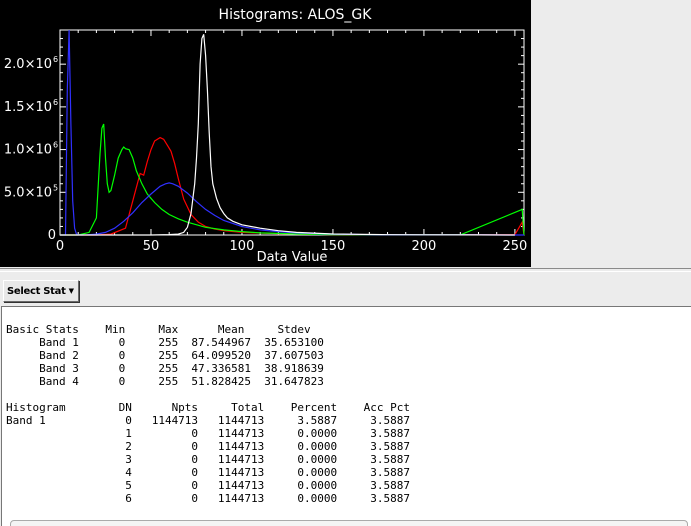  What do you see at coordinates (349, 523) in the screenshot?
I see `horizontal-scrollbar` at bounding box center [349, 523].